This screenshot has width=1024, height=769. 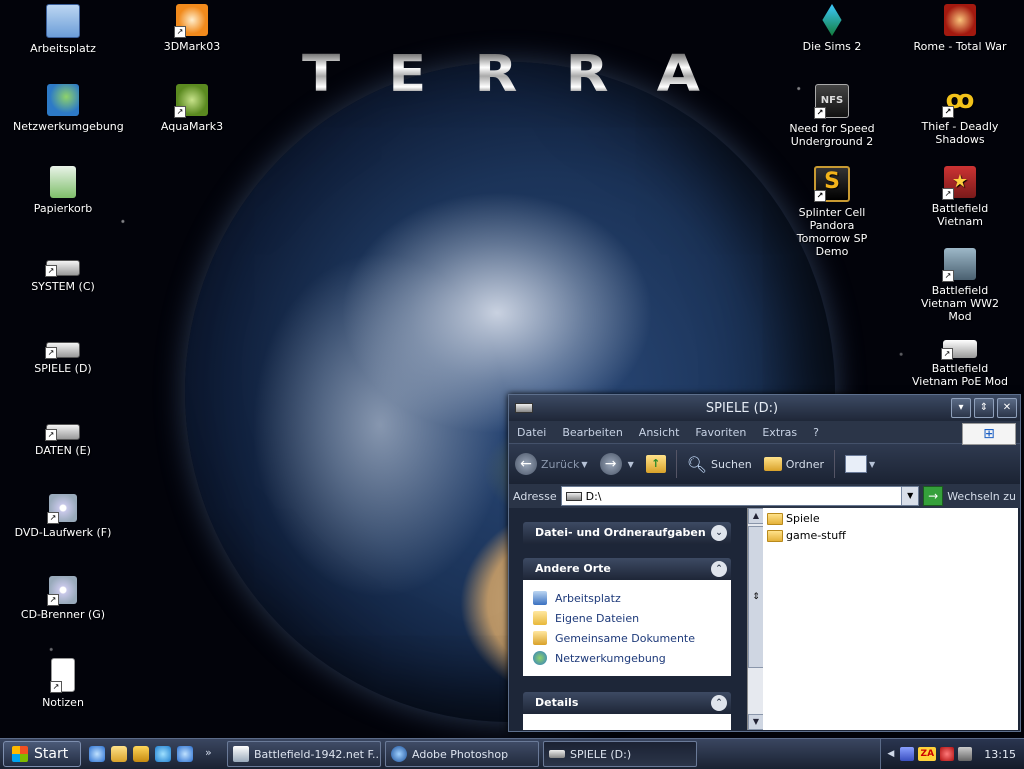 I want to click on menu-bearbeiten: Bearbeiten, so click(x=592, y=432).